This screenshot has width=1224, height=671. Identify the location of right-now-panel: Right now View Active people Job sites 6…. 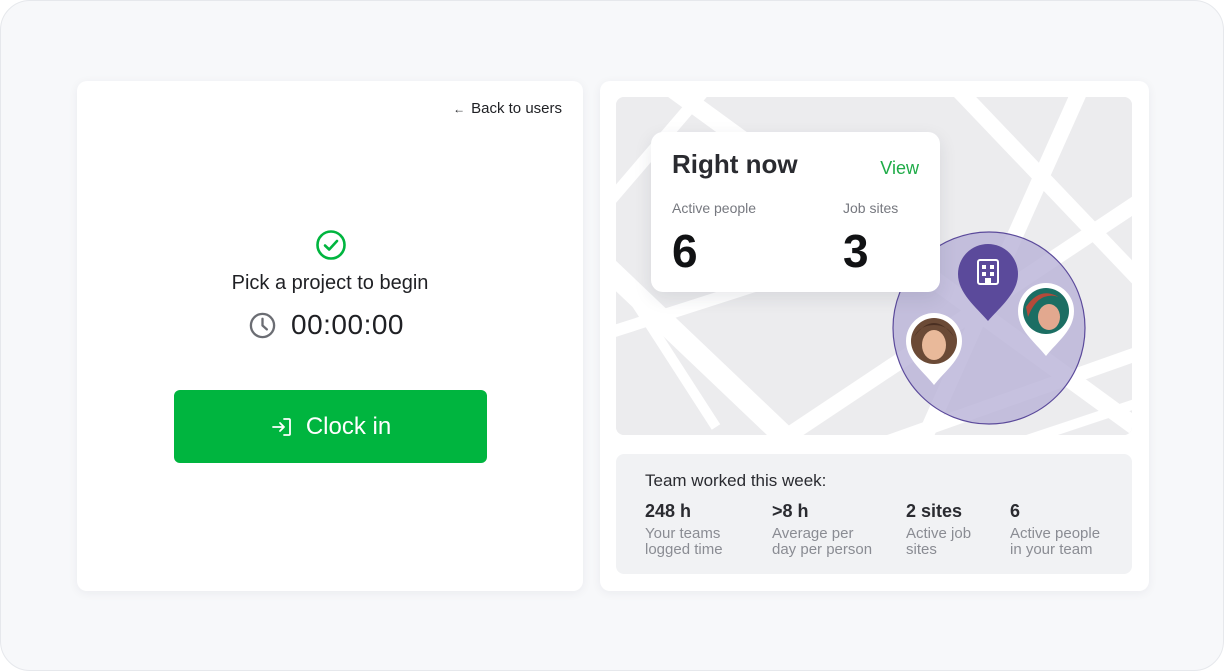
(795, 212).